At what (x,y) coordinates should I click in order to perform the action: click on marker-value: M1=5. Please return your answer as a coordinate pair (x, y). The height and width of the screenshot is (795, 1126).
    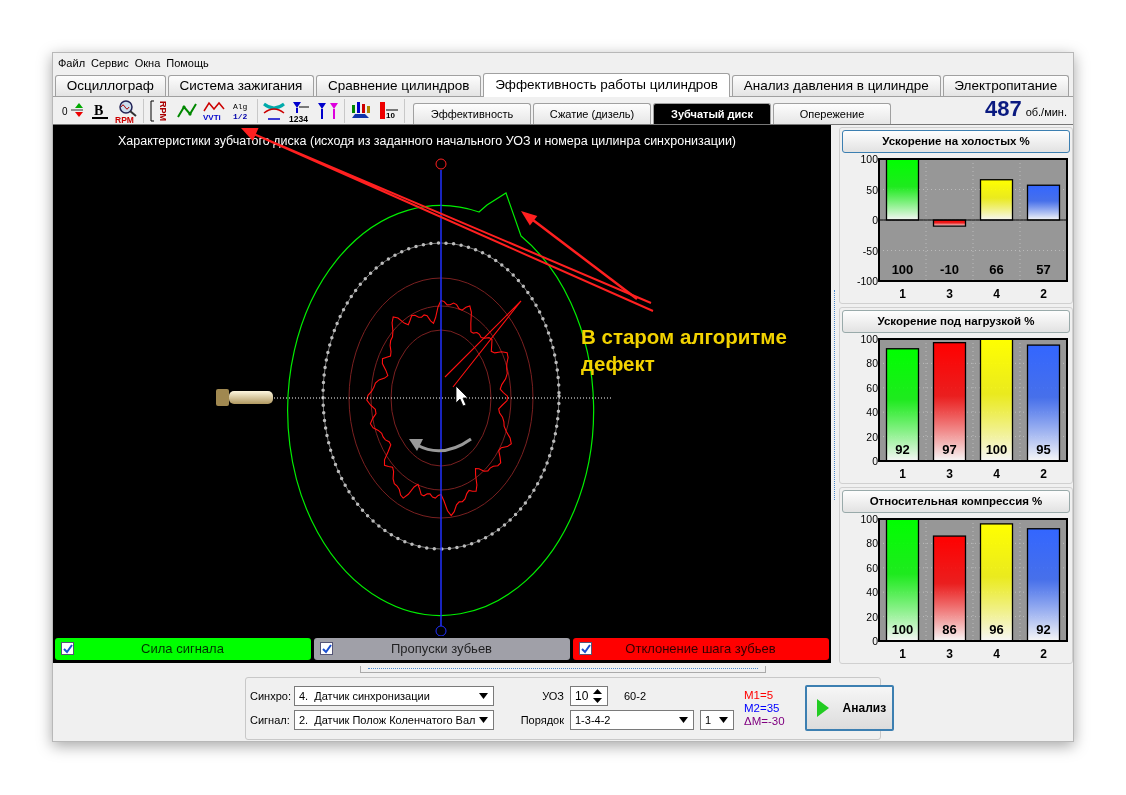
    Looking at the image, I should click on (759, 695).